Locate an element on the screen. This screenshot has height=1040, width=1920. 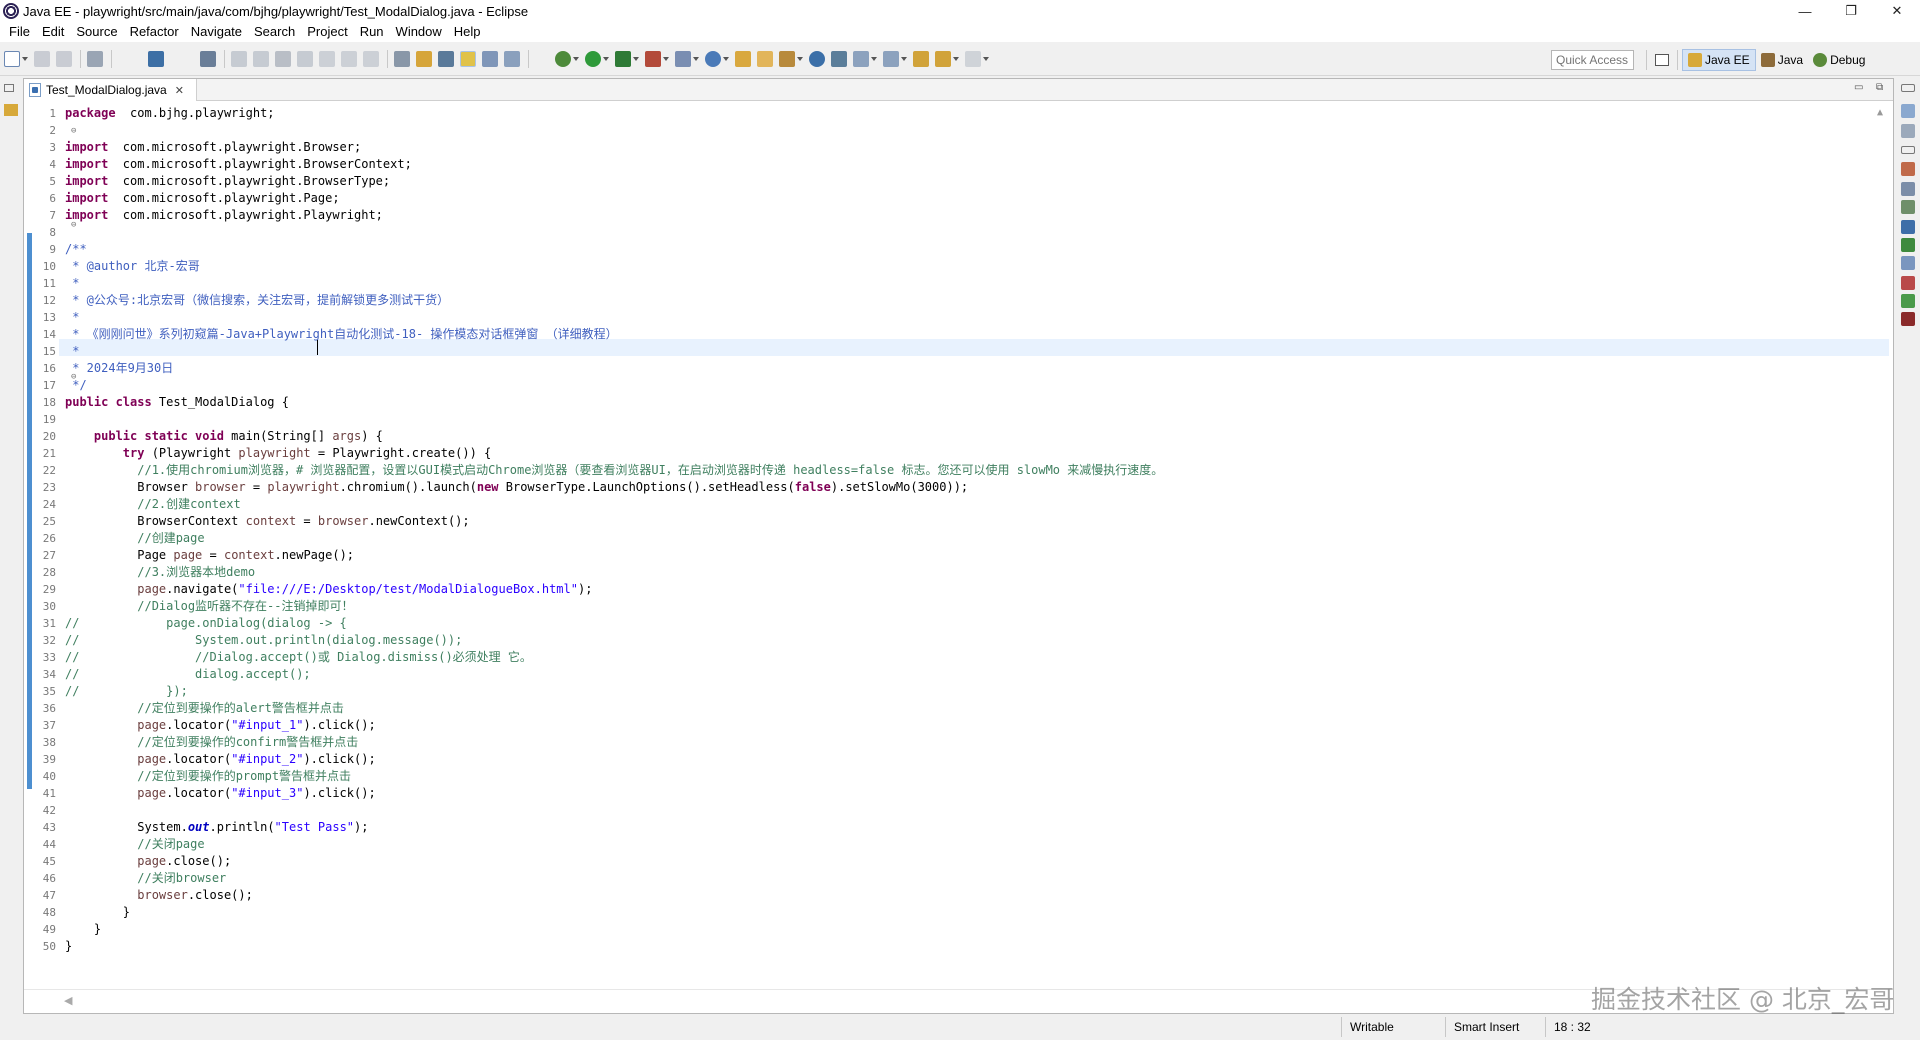
menu-file: File is located at coordinates (19, 32).